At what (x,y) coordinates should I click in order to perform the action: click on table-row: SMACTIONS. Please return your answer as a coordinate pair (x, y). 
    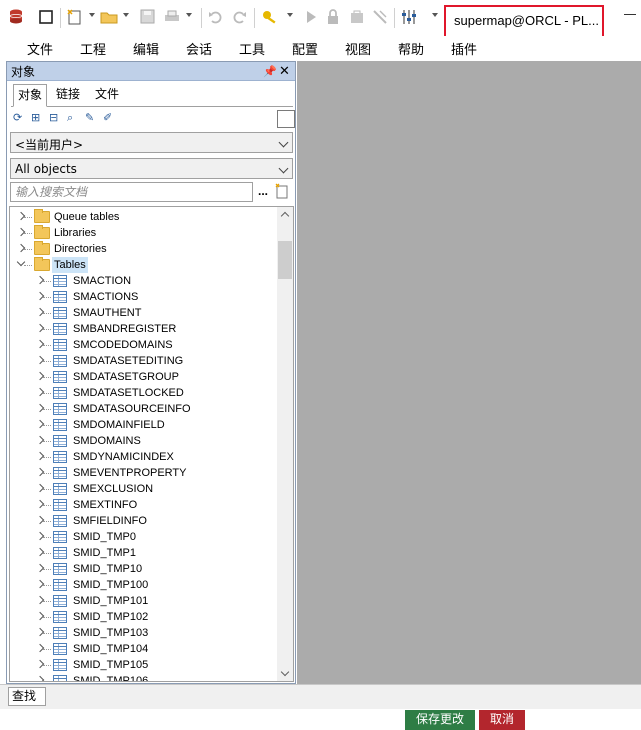
    Looking at the image, I should click on (143, 297).